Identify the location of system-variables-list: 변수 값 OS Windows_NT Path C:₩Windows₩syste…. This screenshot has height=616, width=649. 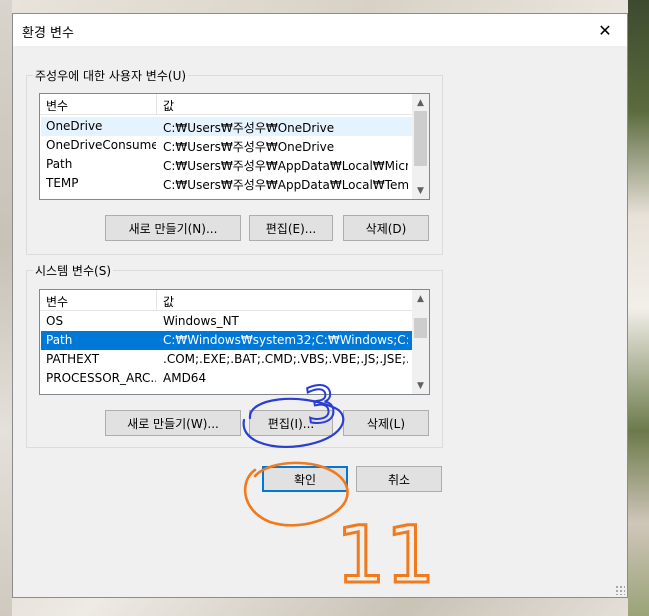
(234, 342).